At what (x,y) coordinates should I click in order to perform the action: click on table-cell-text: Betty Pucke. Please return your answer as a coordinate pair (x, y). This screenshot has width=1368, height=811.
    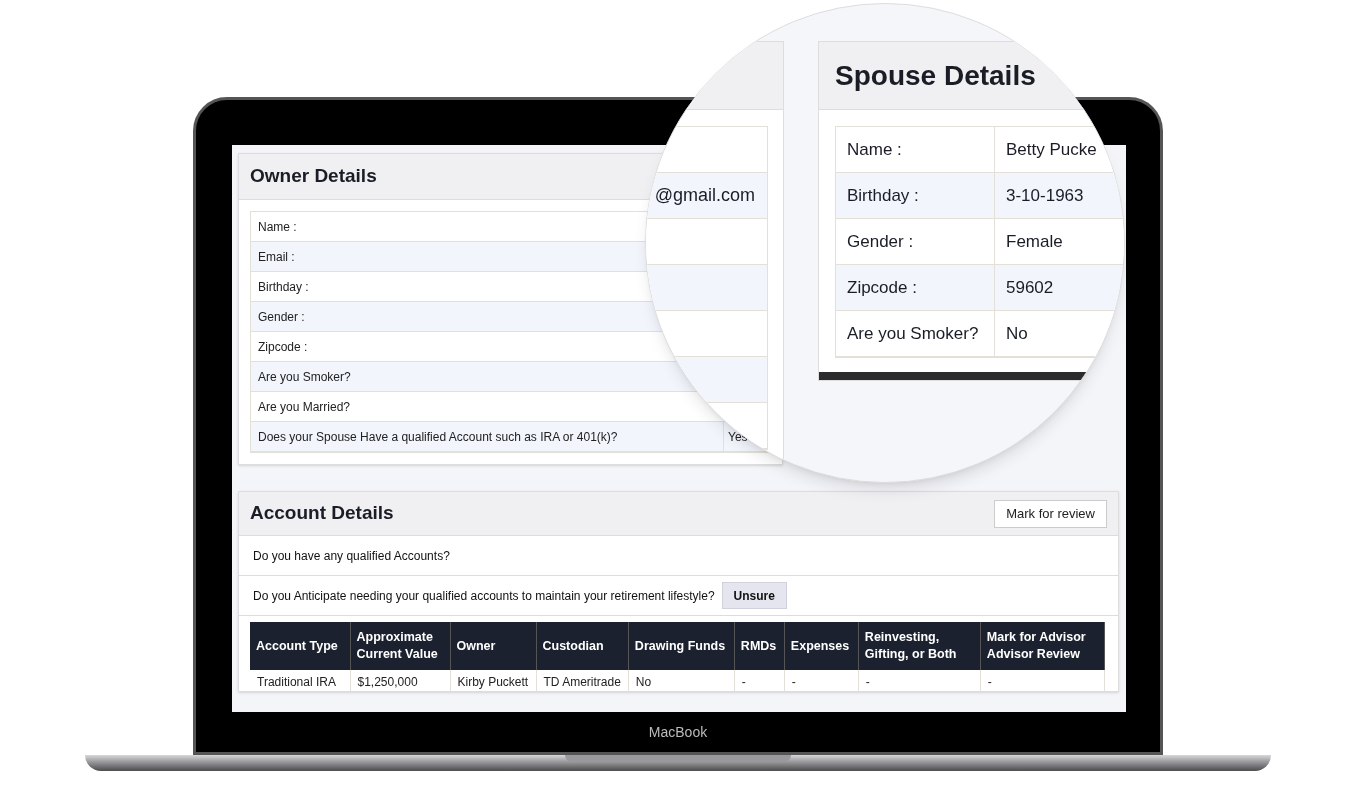
    Looking at the image, I should click on (1051, 149).